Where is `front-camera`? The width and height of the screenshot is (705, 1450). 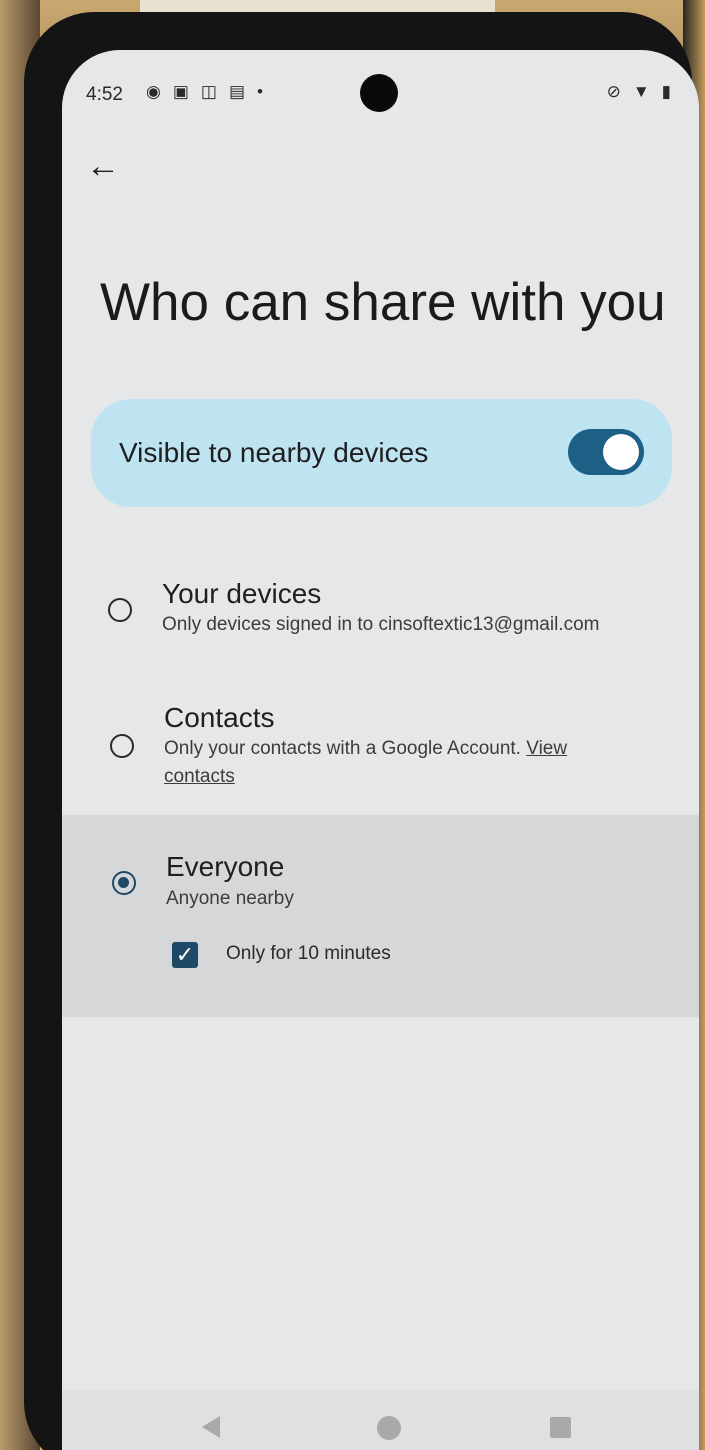
front-camera is located at coordinates (379, 93).